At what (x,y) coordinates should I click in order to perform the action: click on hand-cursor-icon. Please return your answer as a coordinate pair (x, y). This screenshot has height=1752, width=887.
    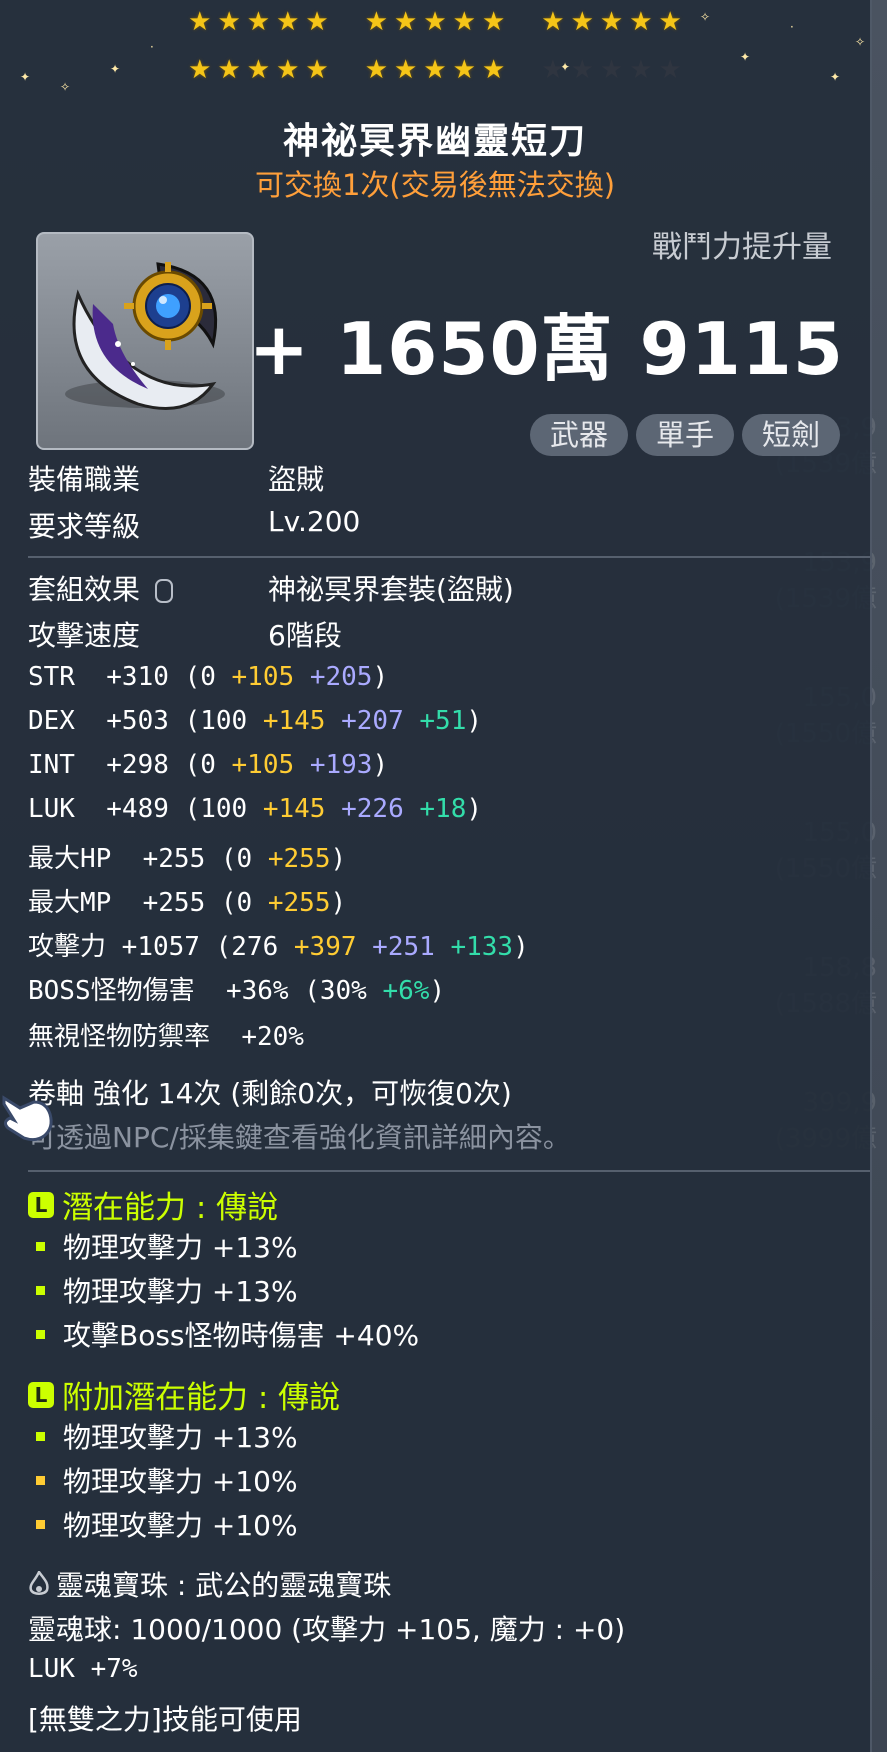
    Looking at the image, I should click on (27, 1118).